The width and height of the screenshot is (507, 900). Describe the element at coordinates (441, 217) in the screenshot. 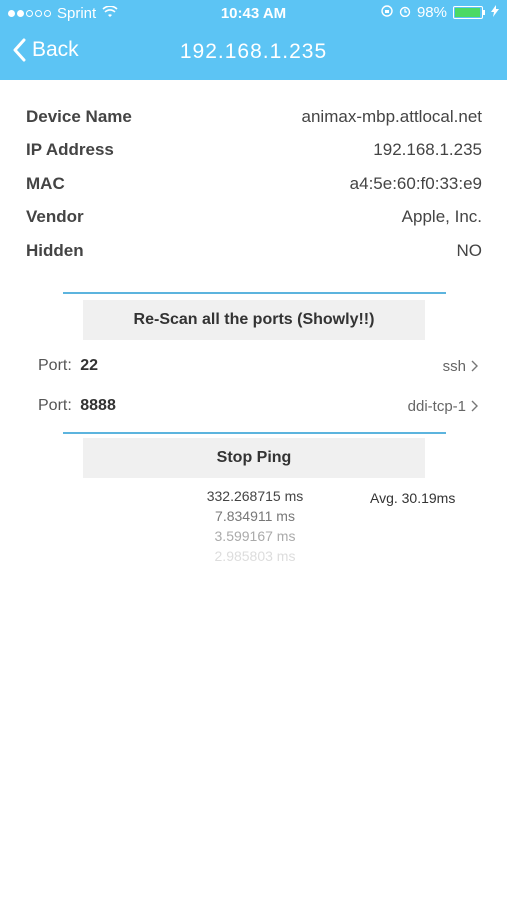

I see `info-value: Apple, Inc.` at that location.